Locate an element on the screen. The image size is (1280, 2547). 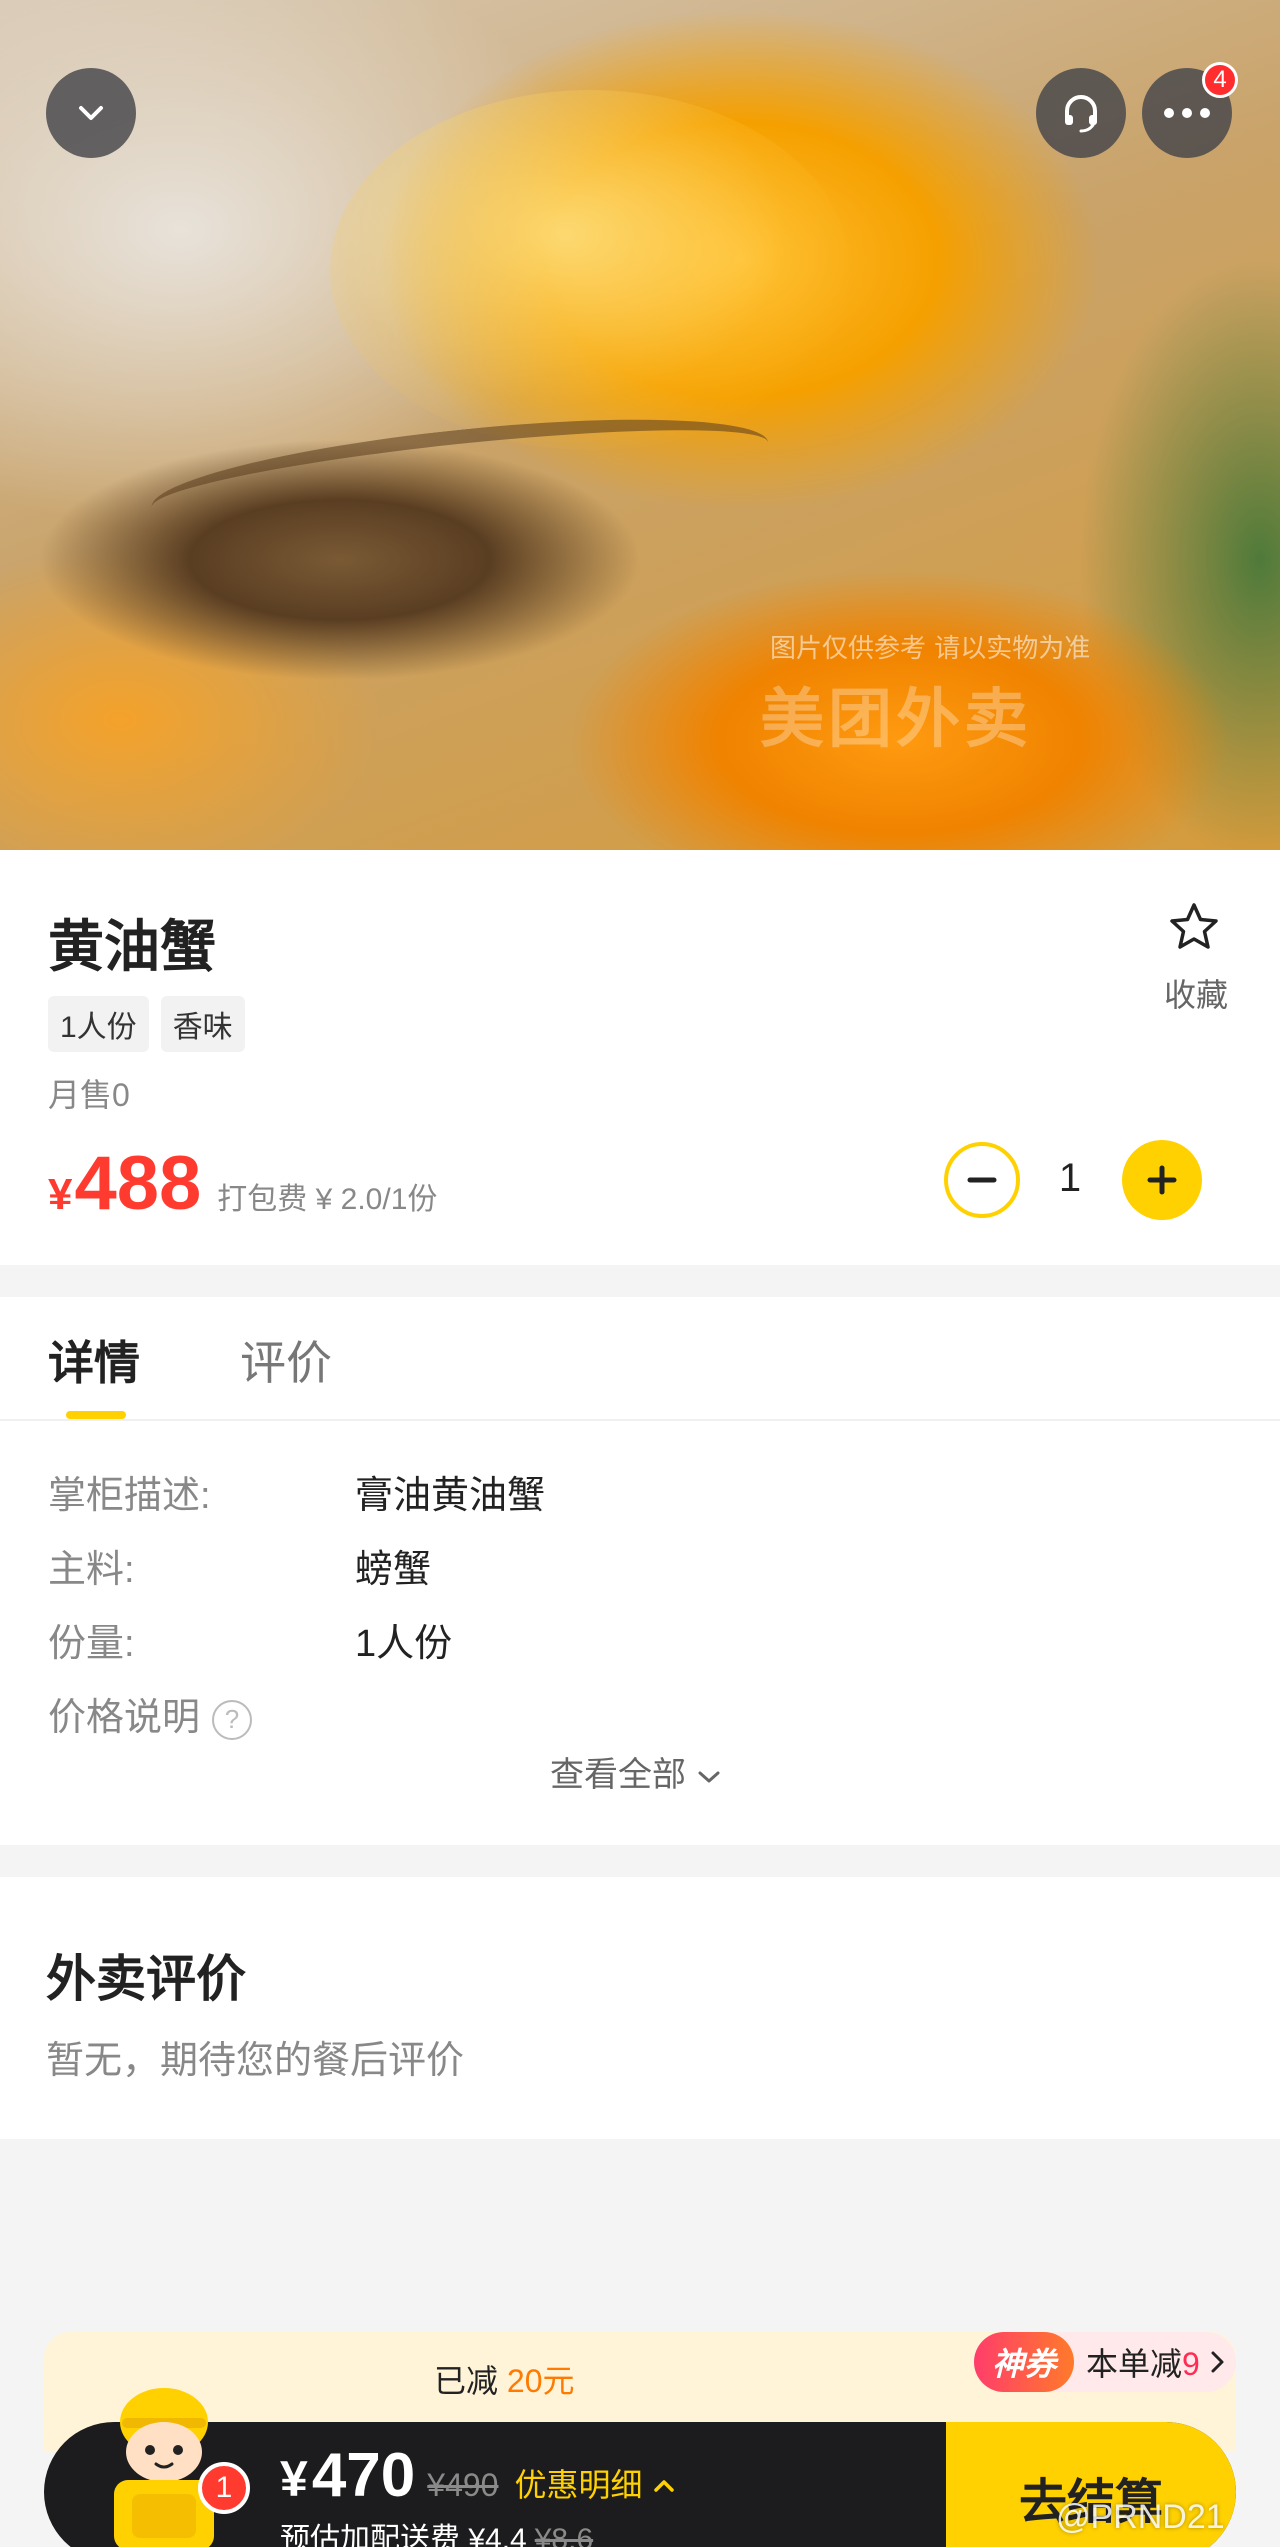
detail-value-ingredient: 螃蟹 is located at coordinates (393, 1570).